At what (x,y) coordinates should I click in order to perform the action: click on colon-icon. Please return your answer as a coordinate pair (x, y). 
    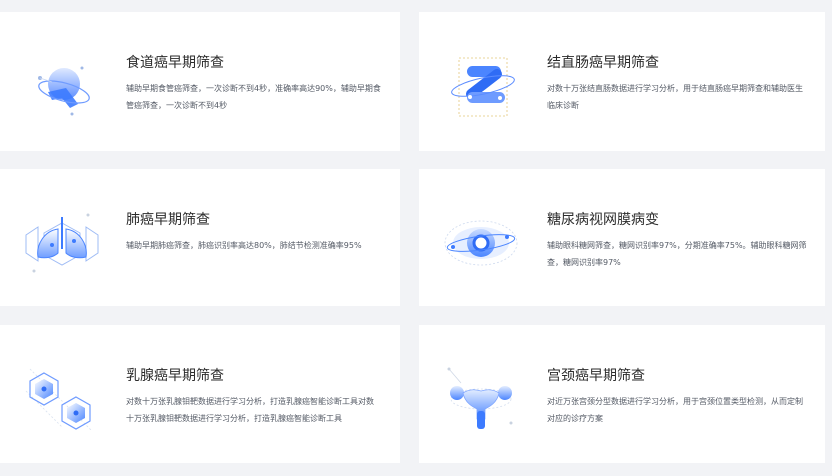
    Looking at the image, I should click on (480, 87).